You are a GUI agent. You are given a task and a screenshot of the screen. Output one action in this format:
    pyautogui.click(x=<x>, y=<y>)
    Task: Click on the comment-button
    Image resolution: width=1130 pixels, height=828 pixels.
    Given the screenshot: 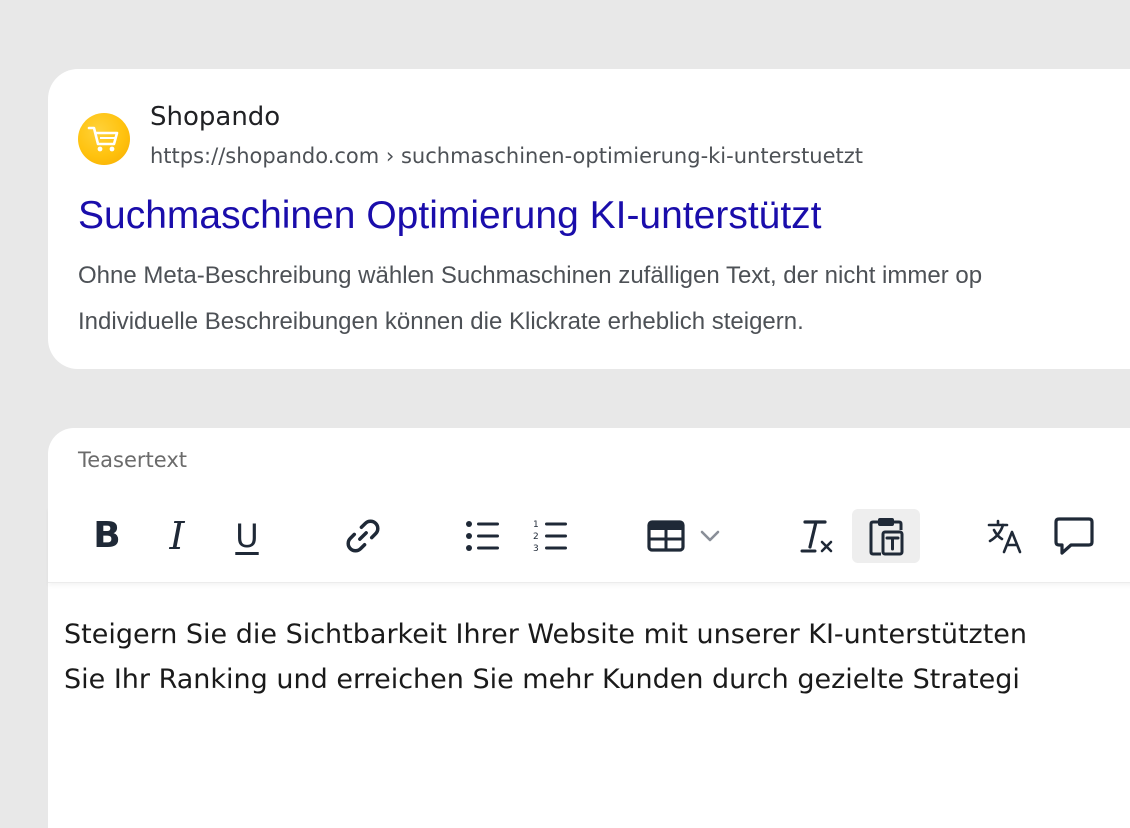 What is the action you would take?
    pyautogui.click(x=1074, y=536)
    